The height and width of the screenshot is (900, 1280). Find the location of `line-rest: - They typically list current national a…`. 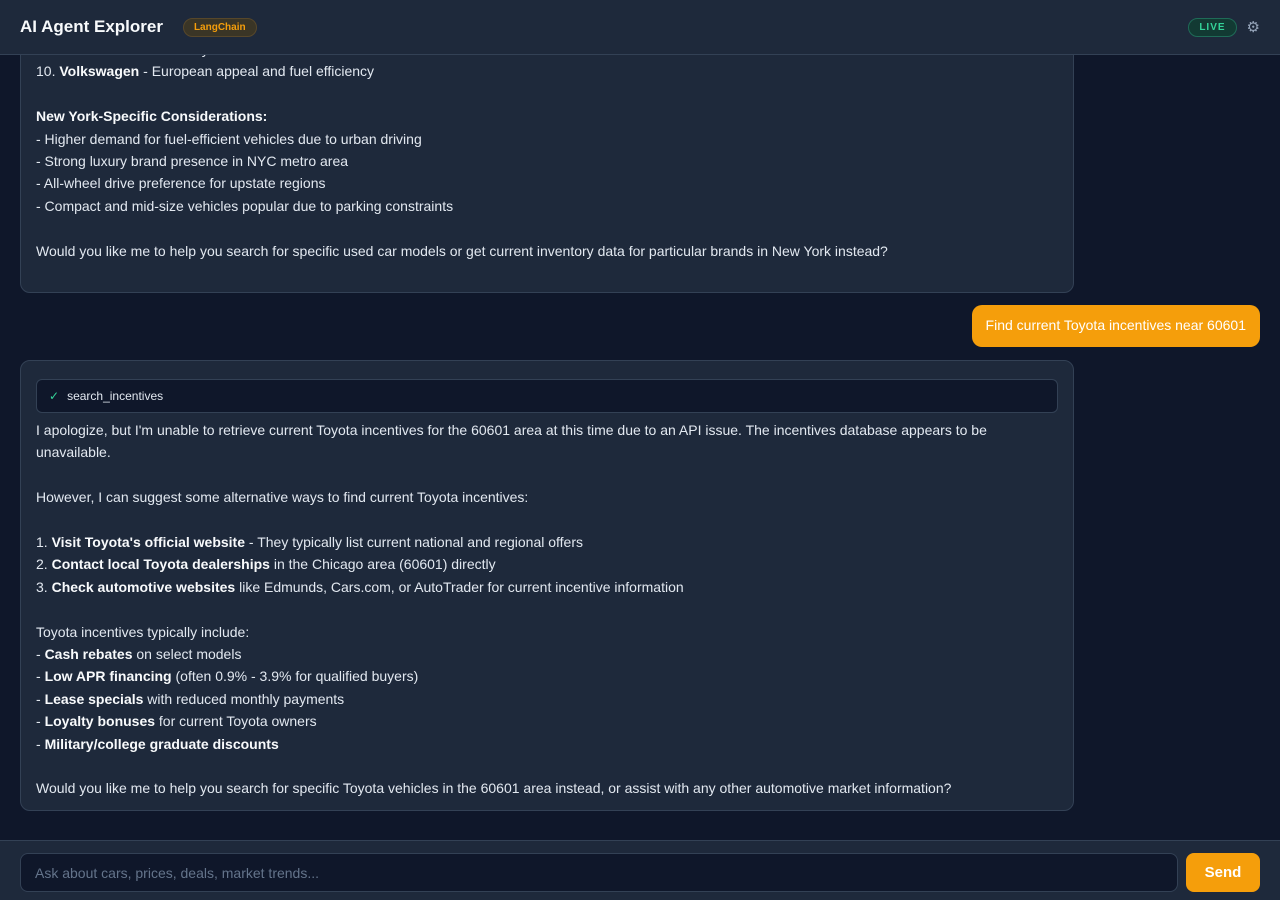

line-rest: - They typically list current national a… is located at coordinates (414, 542).